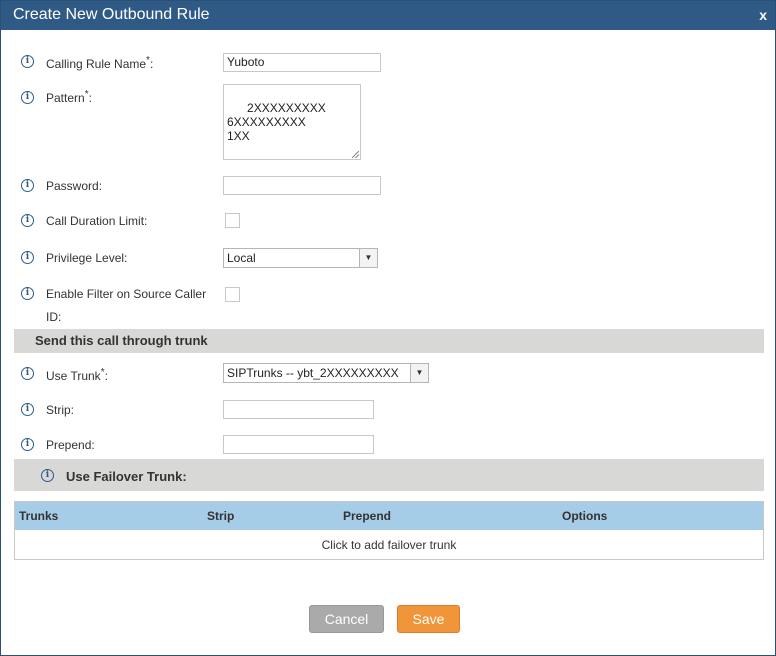 Image resolution: width=776 pixels, height=656 pixels. I want to click on trunk-section-title: Send this call through trunk, so click(121, 340).